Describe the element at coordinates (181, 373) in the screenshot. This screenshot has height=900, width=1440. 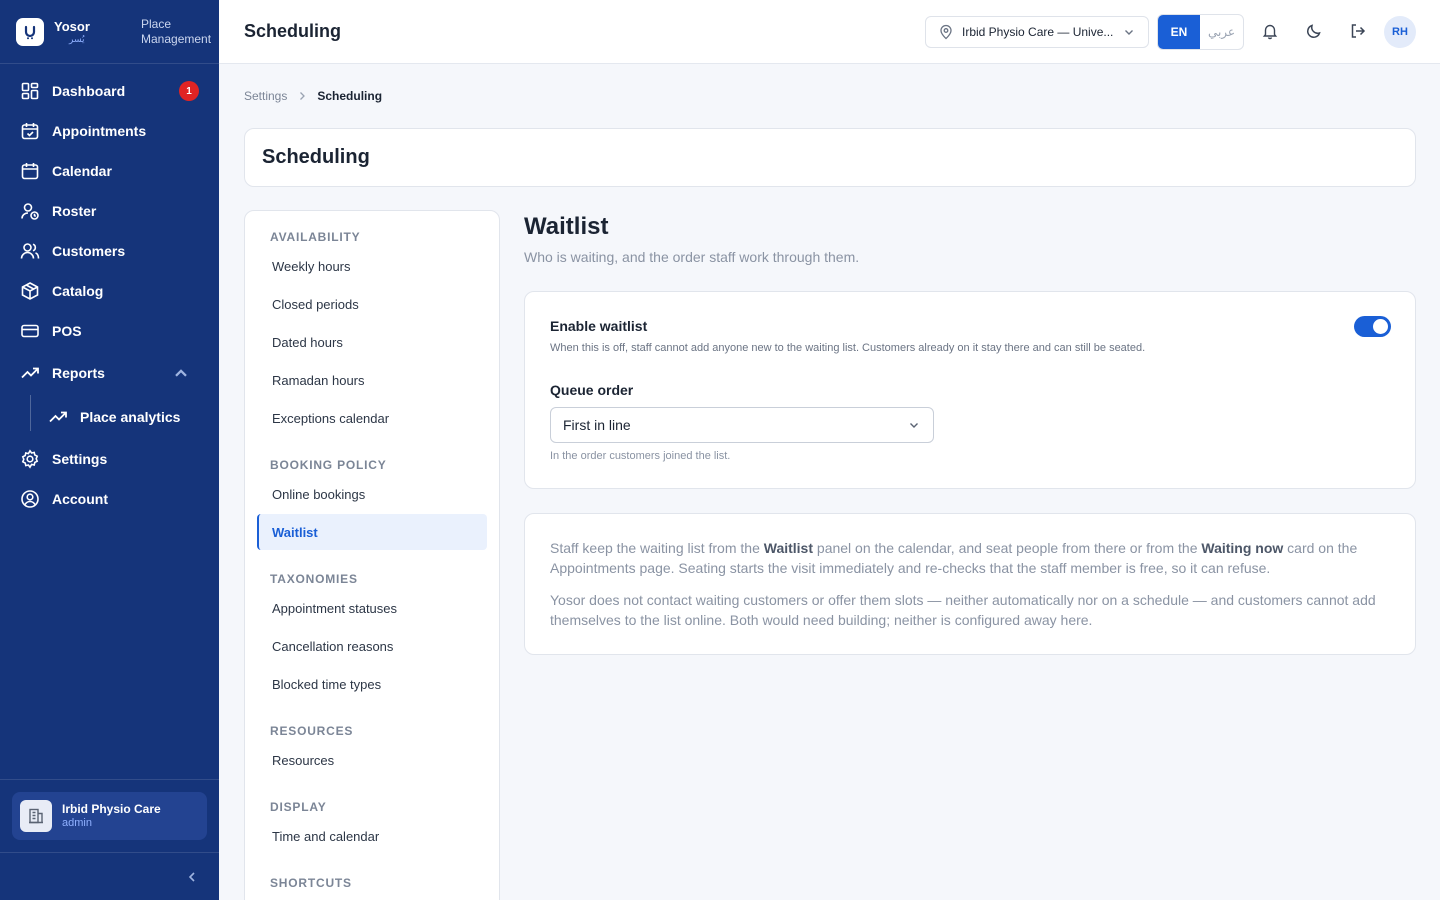
I see `chevron-up-icon` at that location.